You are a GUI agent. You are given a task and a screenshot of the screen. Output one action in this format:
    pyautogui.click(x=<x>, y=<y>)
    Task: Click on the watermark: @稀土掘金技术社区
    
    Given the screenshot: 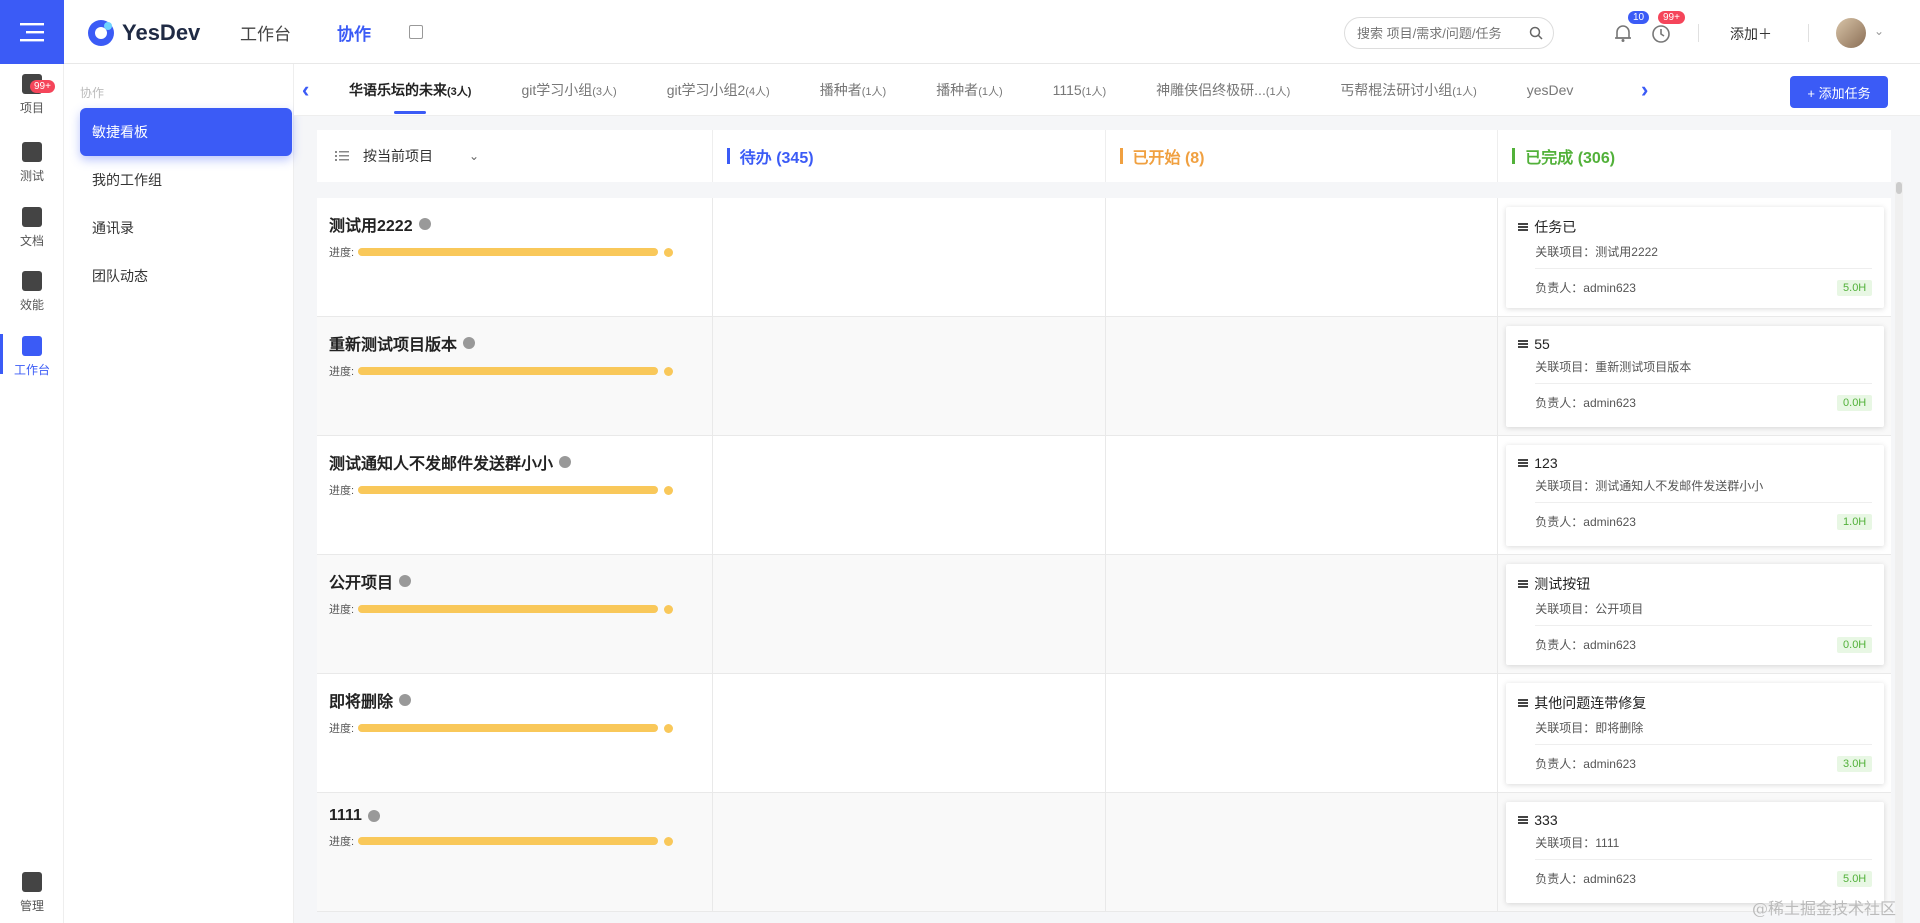 What is the action you would take?
    pyautogui.click(x=1824, y=908)
    